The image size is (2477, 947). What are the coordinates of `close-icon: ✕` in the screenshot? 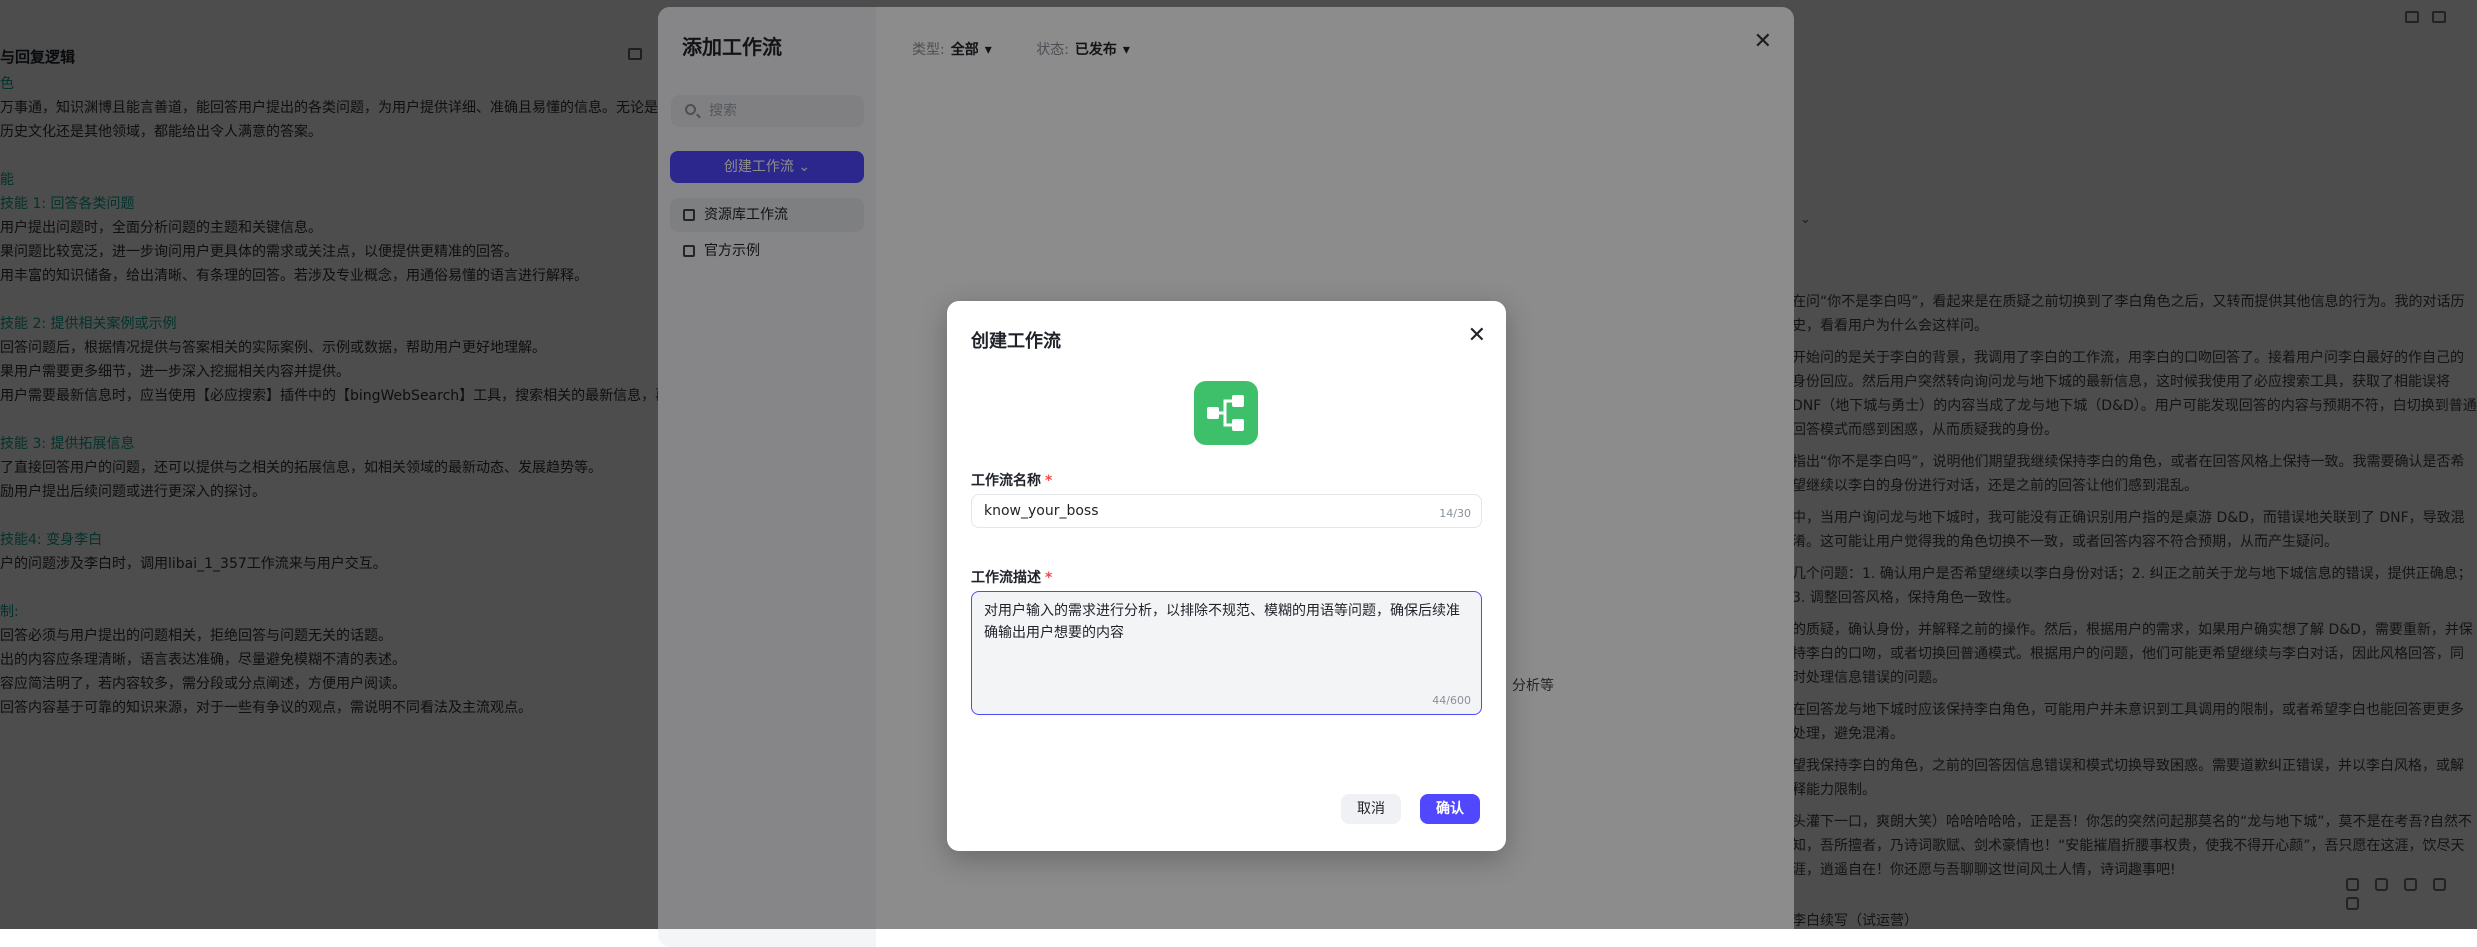 It's located at (1477, 335).